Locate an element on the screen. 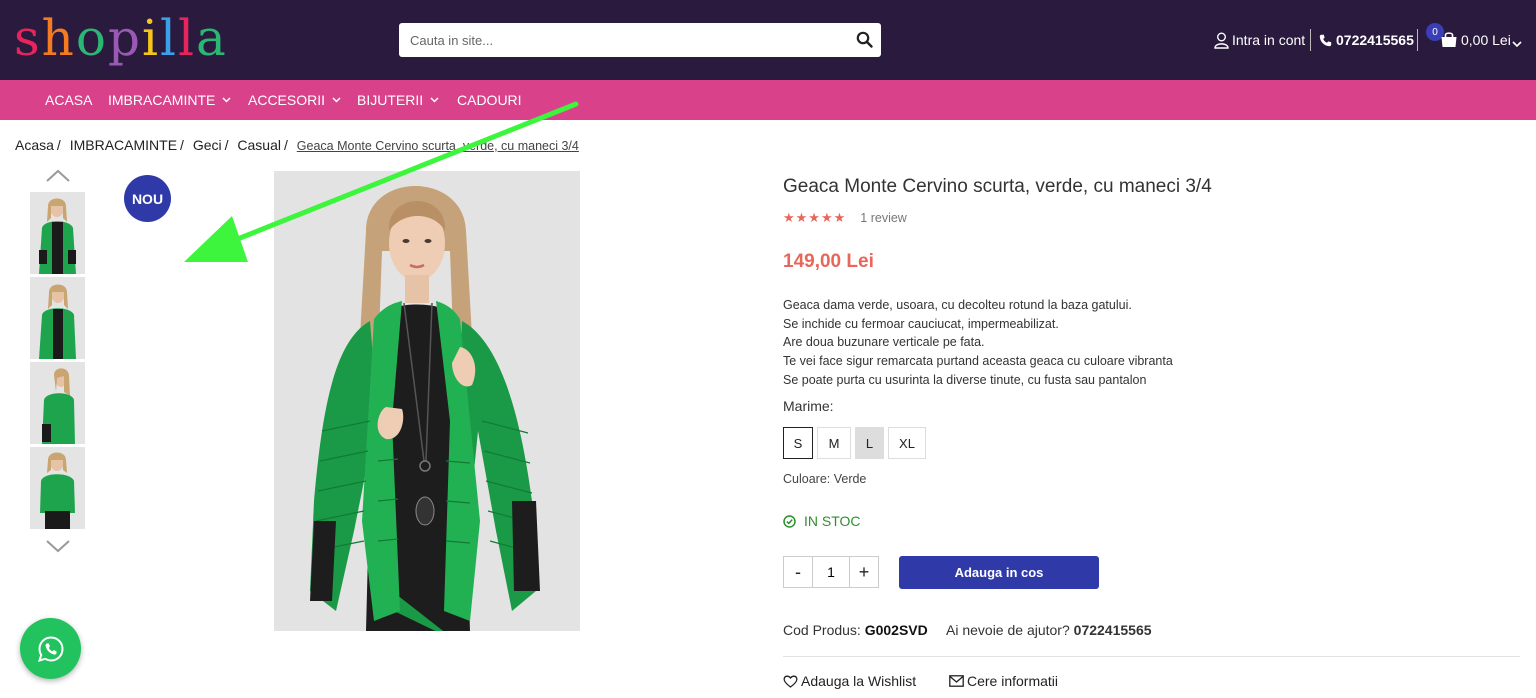 The height and width of the screenshot is (698, 1536). size-option-s: S is located at coordinates (798, 443).